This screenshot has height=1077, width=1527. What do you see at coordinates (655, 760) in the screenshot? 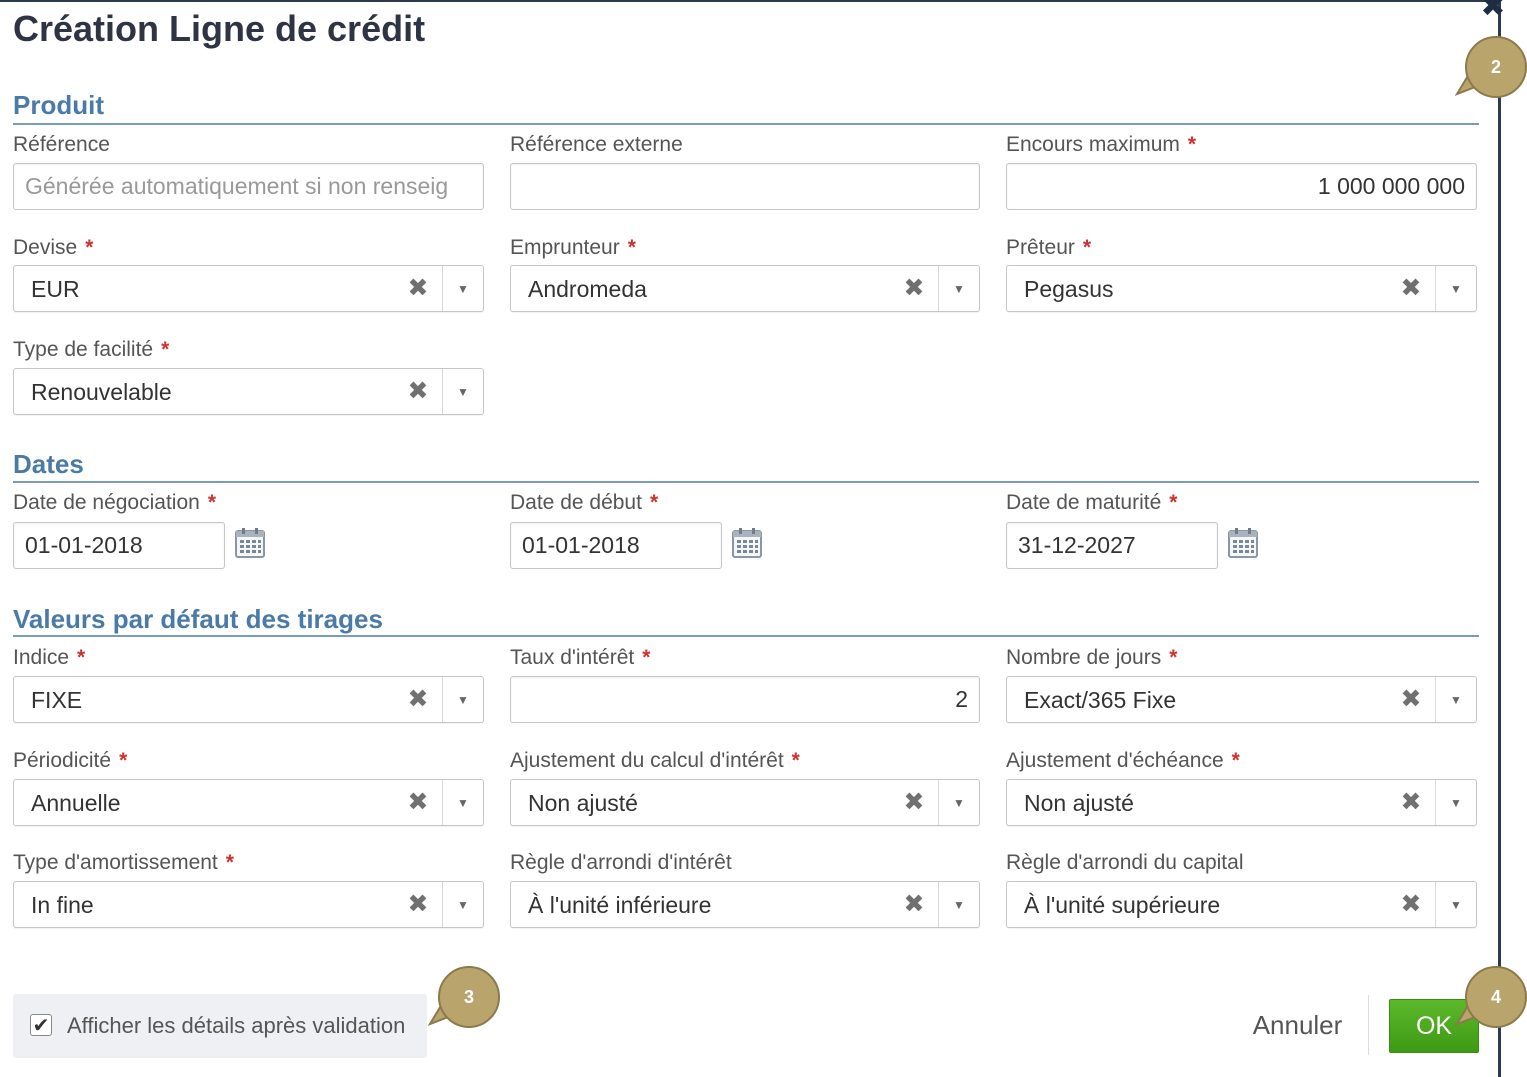
I see `interest-adjustment-label: Ajustement du calcul d'intérêt *` at bounding box center [655, 760].